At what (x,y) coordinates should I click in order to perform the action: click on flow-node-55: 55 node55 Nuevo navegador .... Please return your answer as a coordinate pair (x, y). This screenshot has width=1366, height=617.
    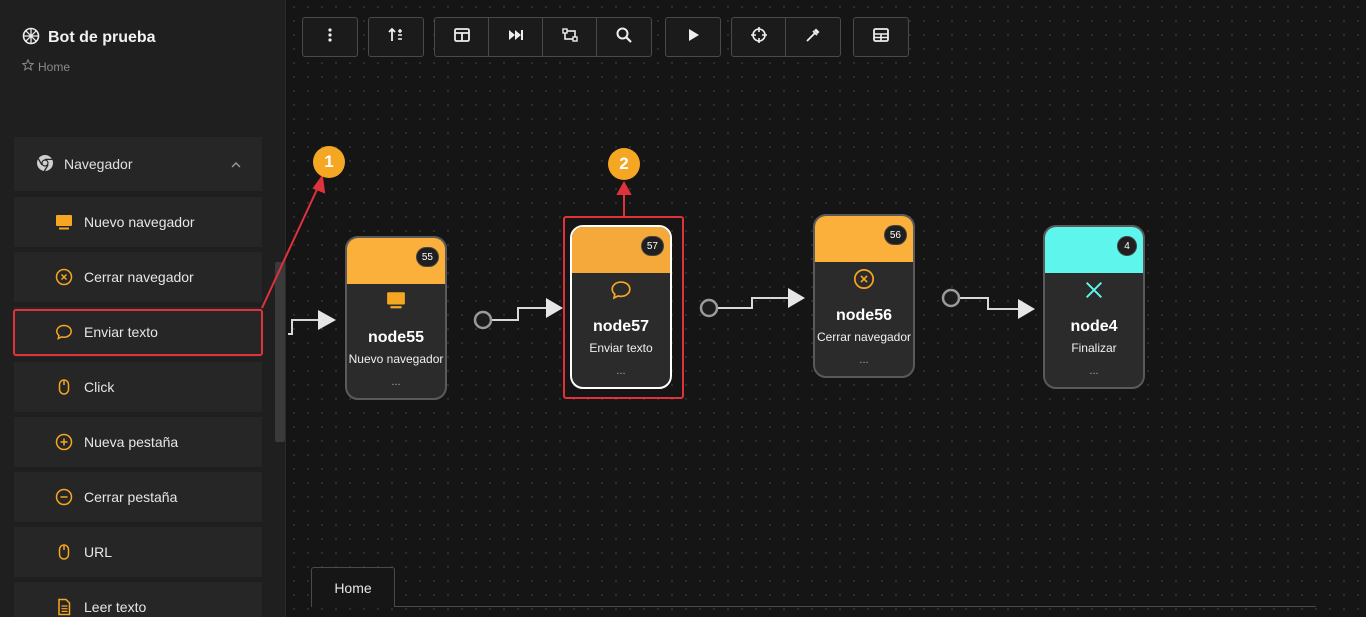
    Looking at the image, I should click on (396, 318).